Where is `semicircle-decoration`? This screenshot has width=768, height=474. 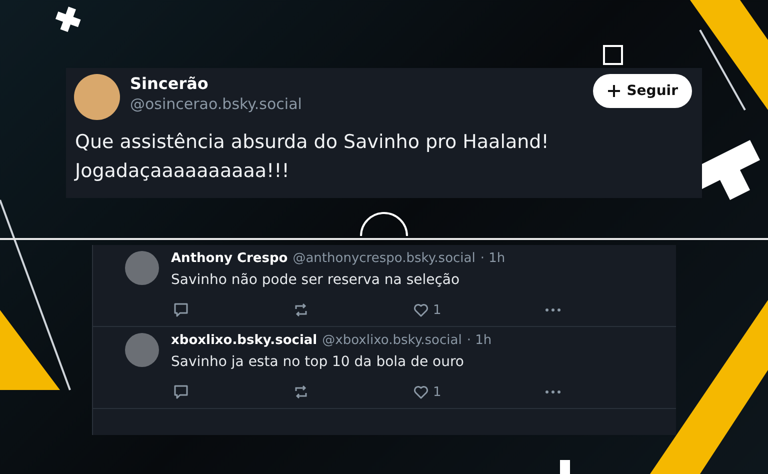
semicircle-decoration is located at coordinates (384, 224).